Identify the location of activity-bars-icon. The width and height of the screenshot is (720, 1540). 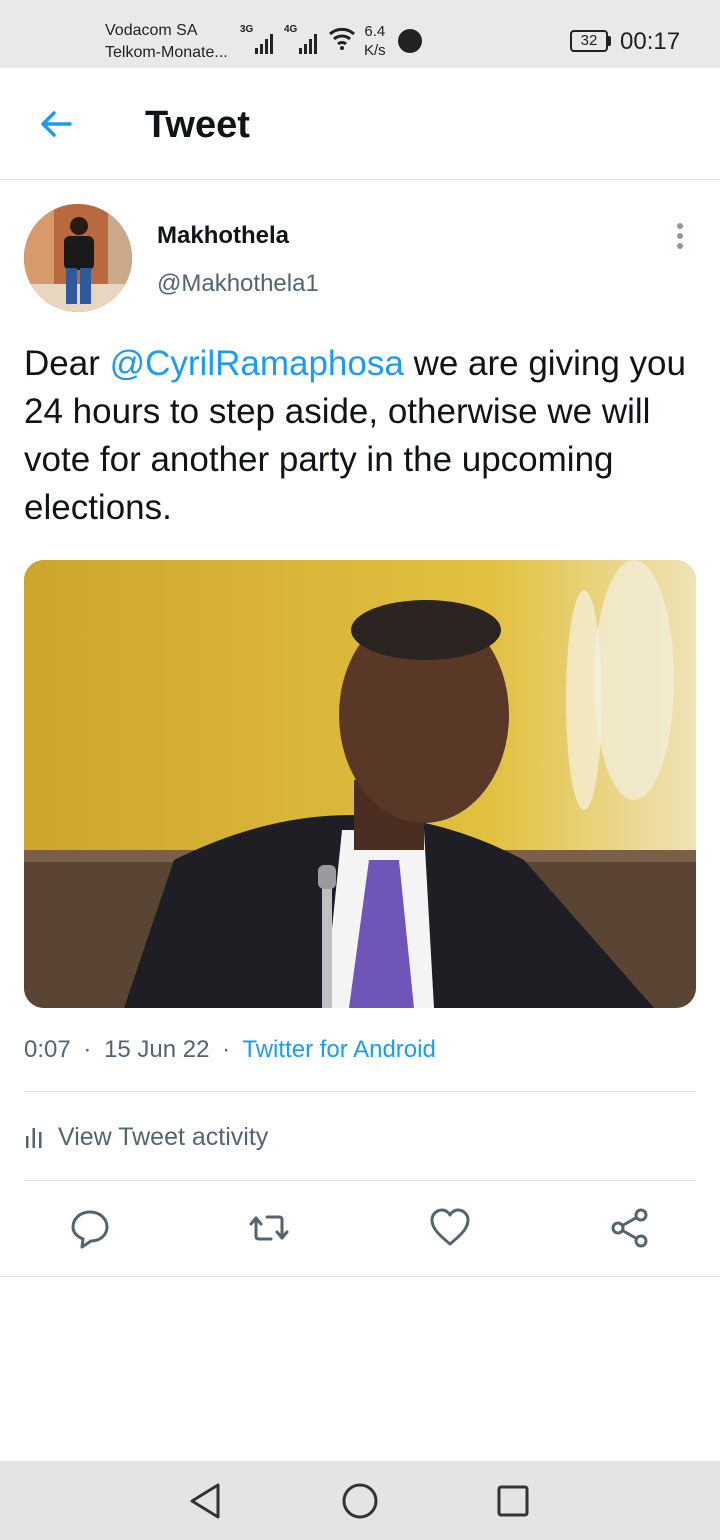
(34, 1138).